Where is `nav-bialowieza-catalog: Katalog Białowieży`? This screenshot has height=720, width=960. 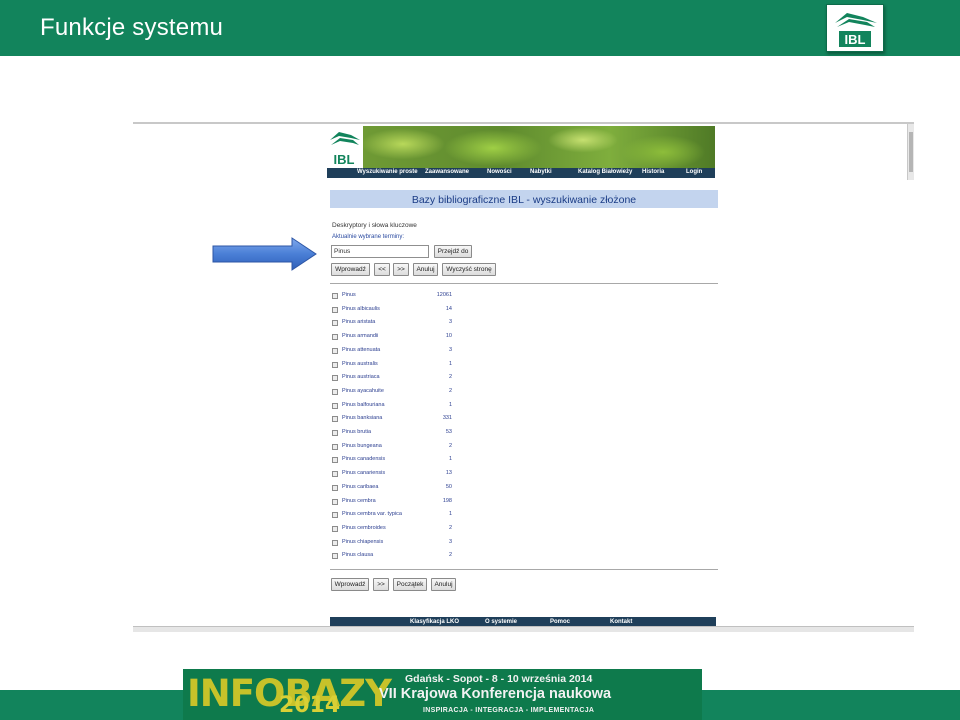 nav-bialowieza-catalog: Katalog Białowieży is located at coordinates (605, 172).